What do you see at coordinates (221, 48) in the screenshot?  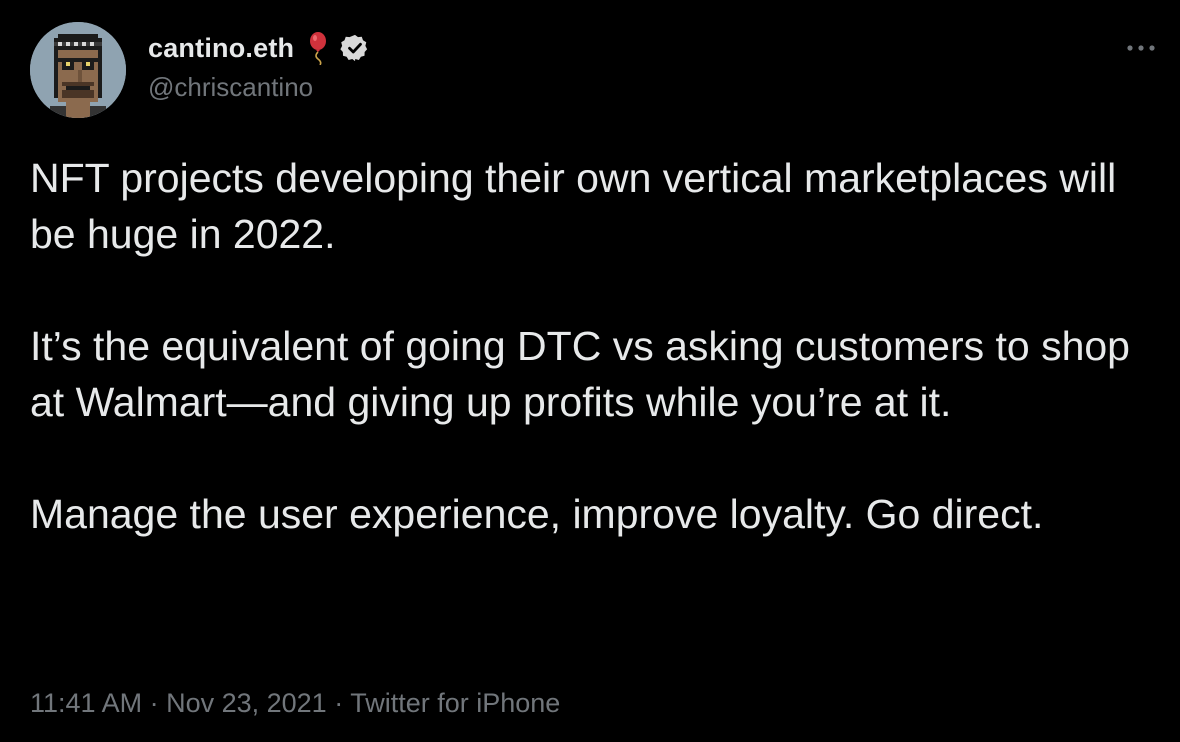 I see `display-name: cantino.eth` at bounding box center [221, 48].